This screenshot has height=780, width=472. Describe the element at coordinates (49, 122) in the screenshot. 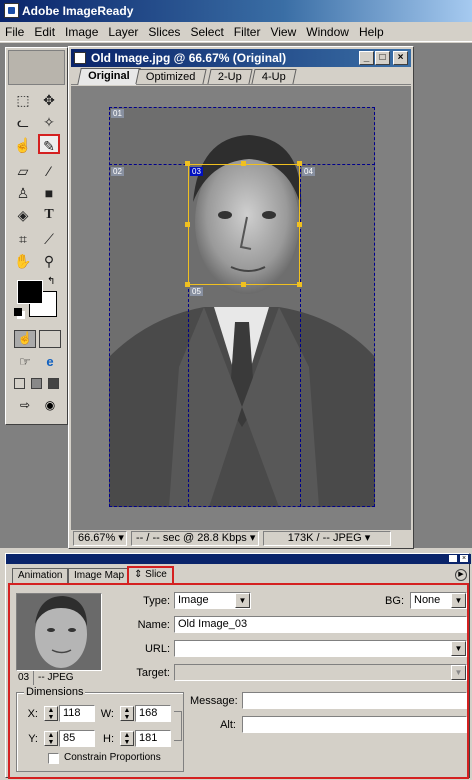

I see `magic-wand-icon: ✧` at that location.